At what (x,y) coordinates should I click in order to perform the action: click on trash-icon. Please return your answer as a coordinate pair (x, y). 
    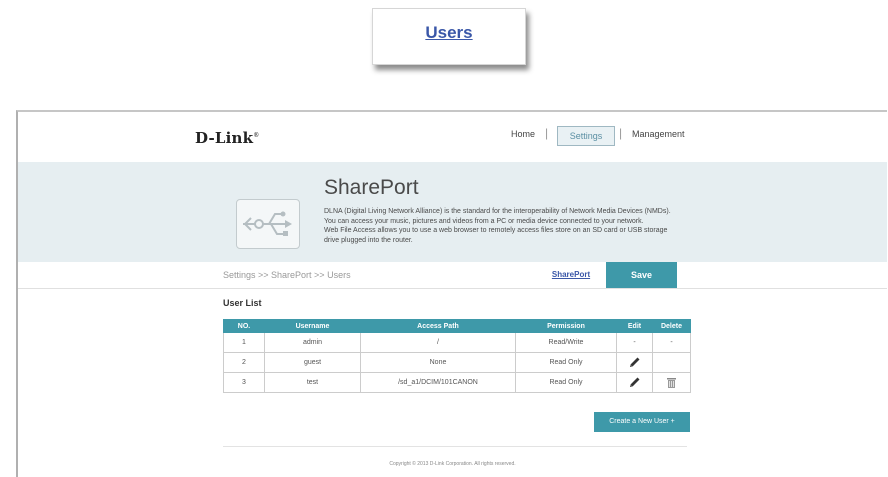
    Looking at the image, I should click on (671, 383).